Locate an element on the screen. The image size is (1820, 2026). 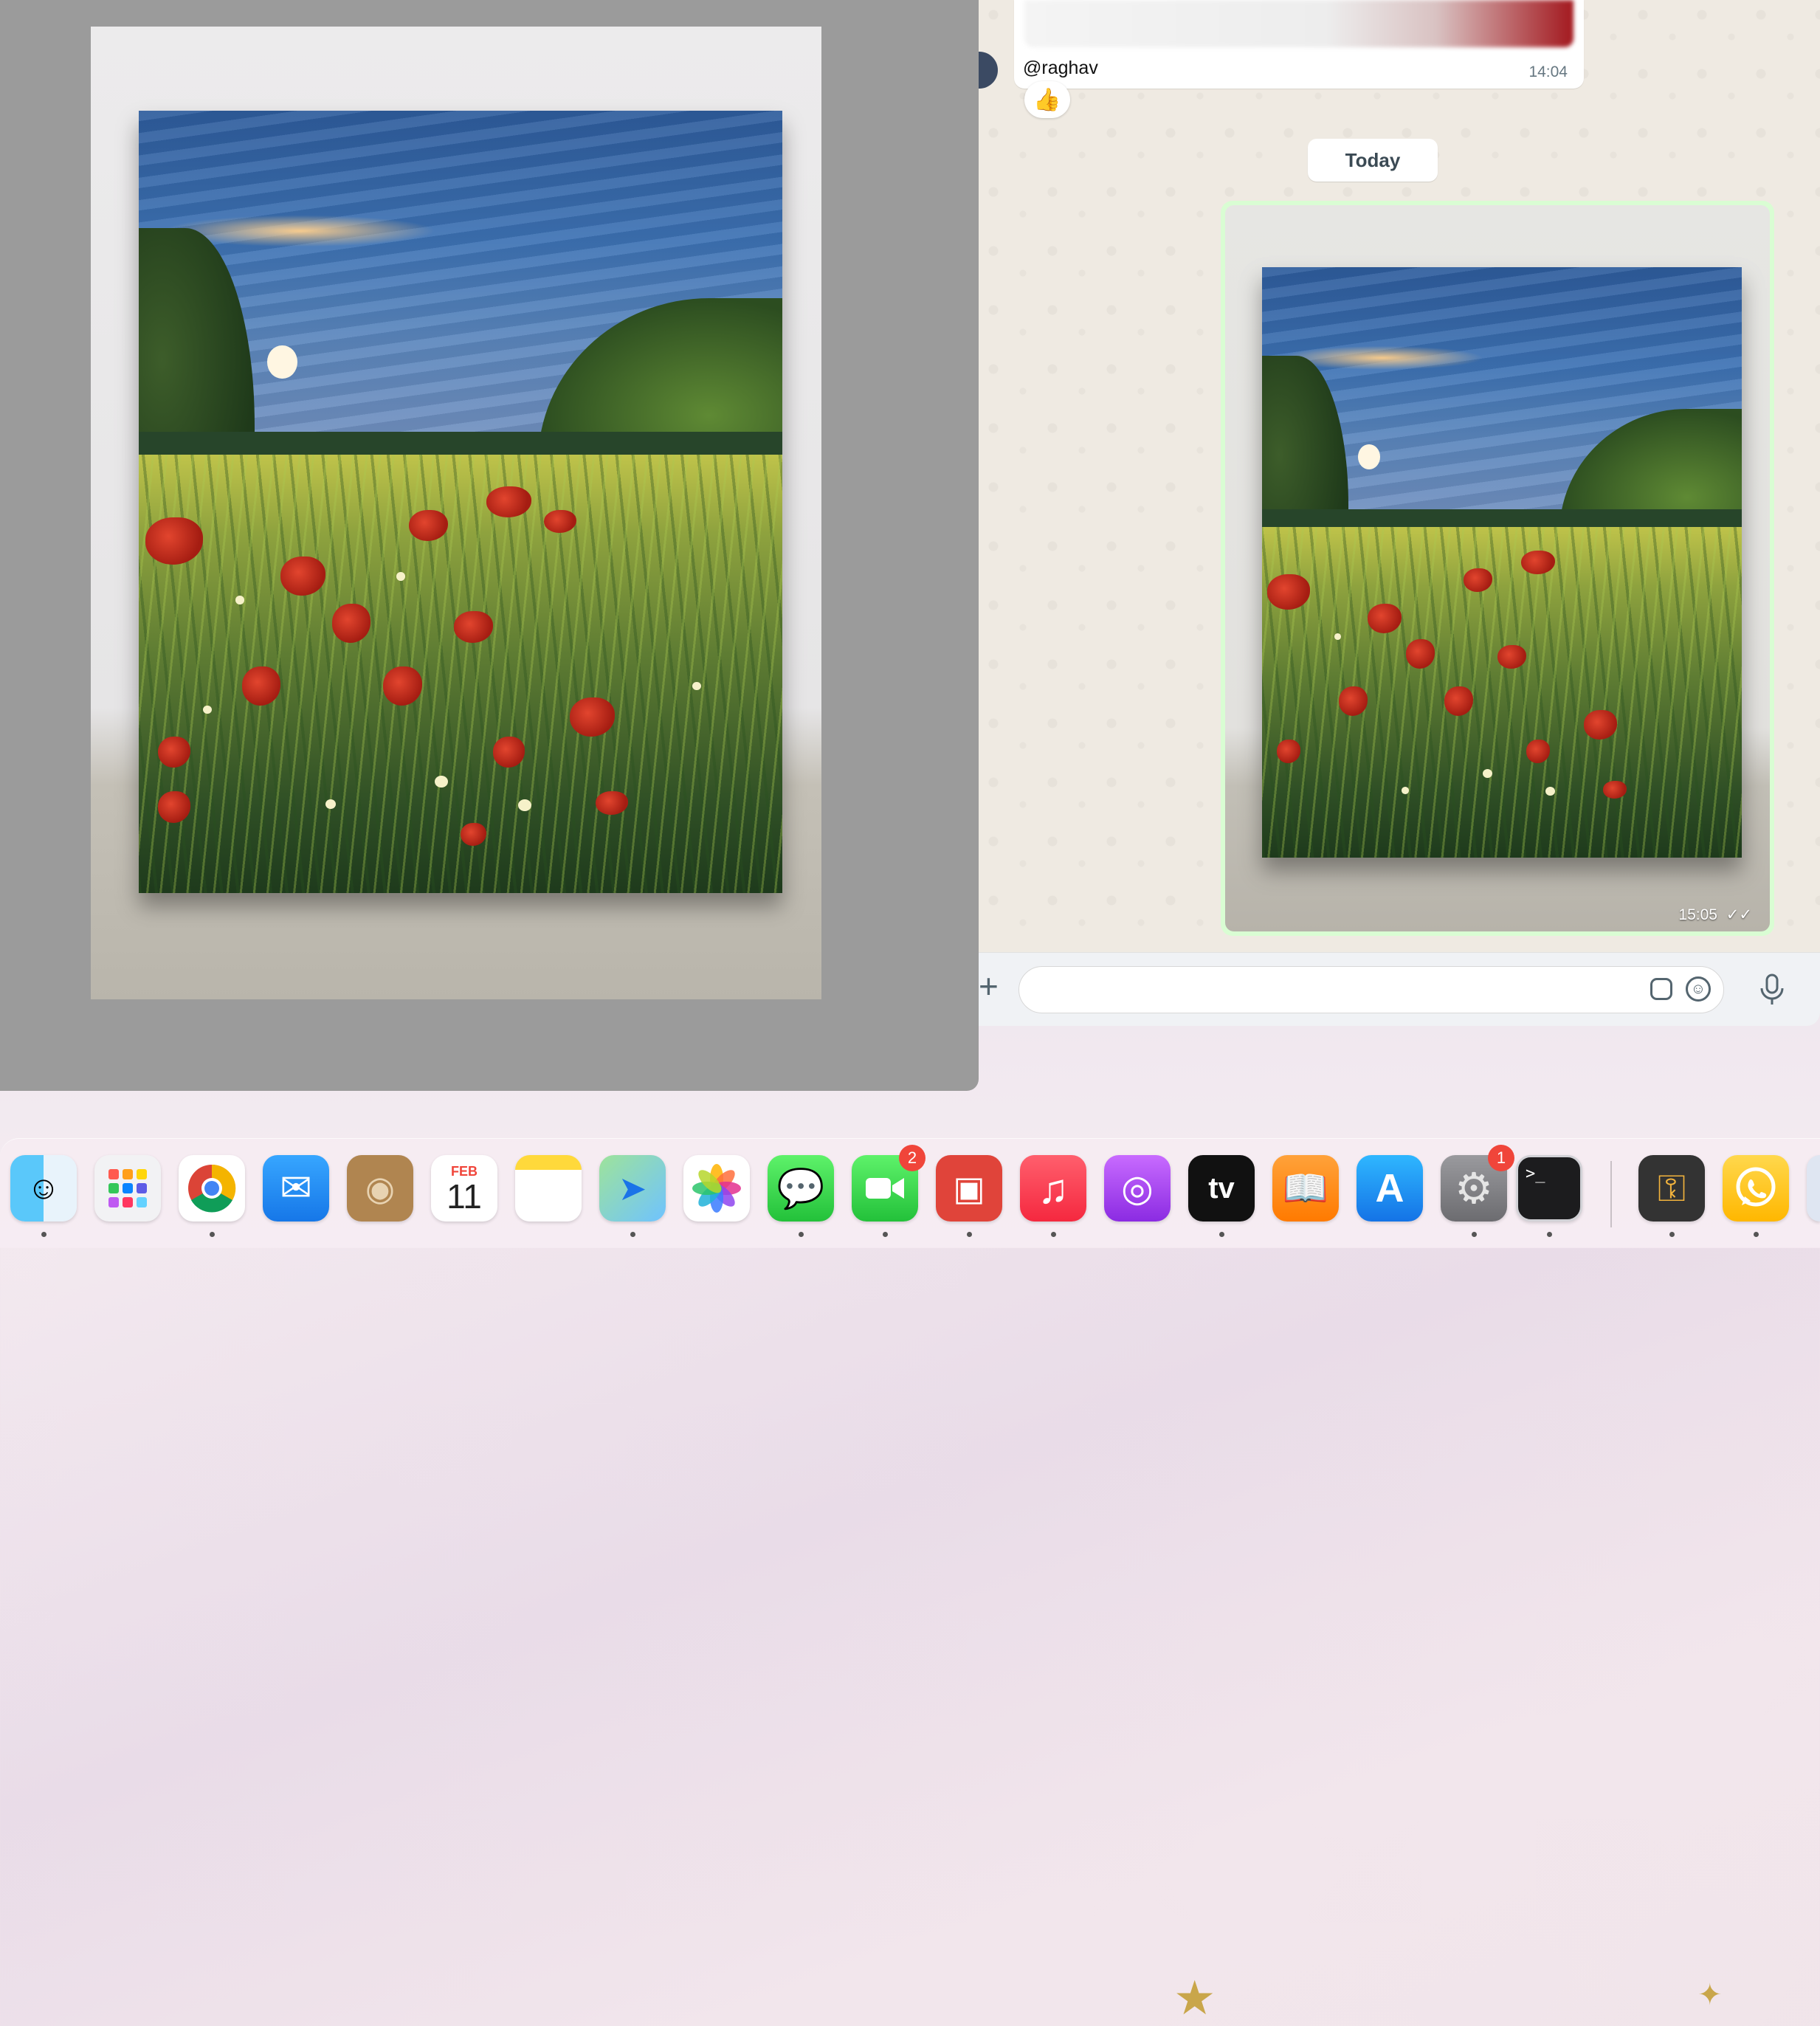
outgoing-image-message: 15:05 ✓✓ is located at coordinates (1497, 568).